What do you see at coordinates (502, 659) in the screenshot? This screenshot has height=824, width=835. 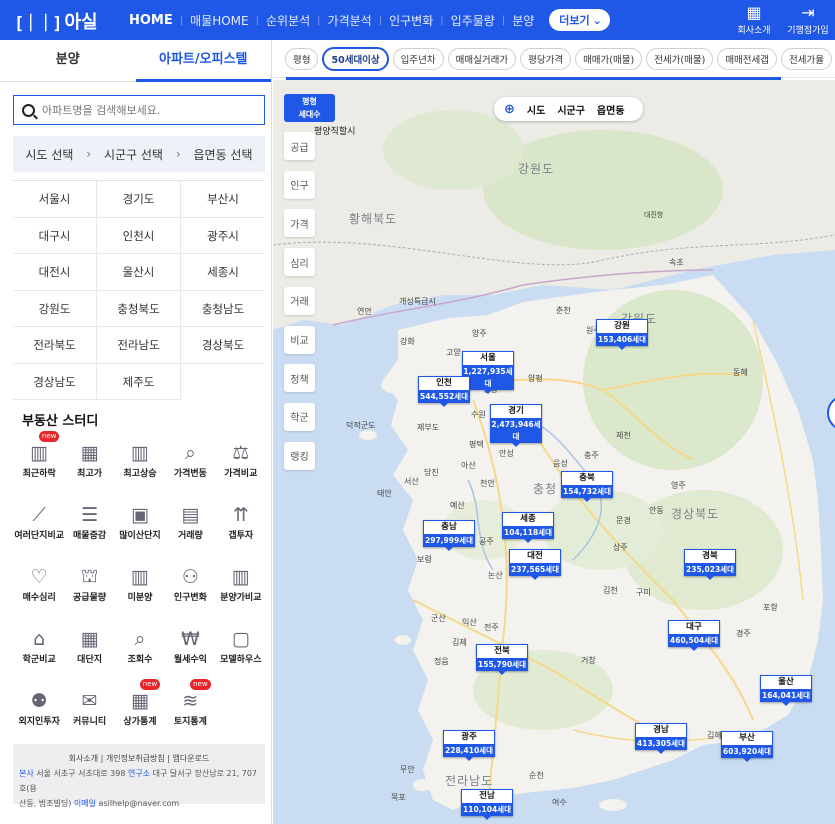 I see `region-marker: 전북 155,790세대` at bounding box center [502, 659].